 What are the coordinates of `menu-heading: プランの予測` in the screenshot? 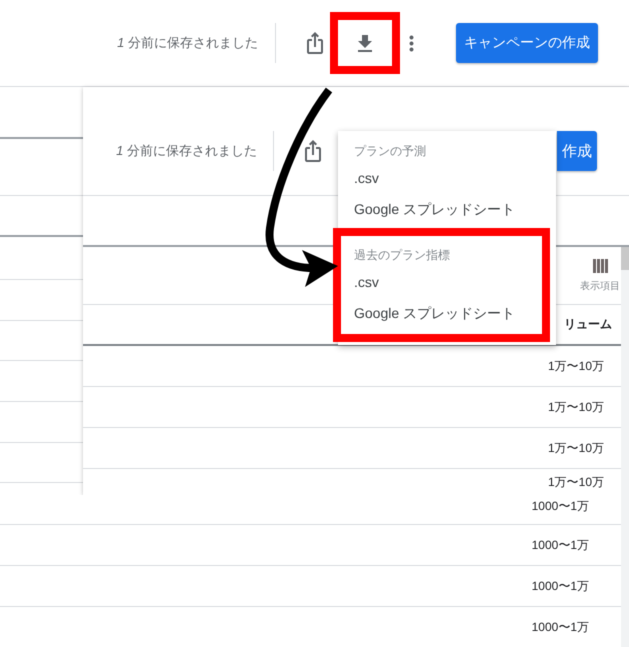 It's located at (390, 151).